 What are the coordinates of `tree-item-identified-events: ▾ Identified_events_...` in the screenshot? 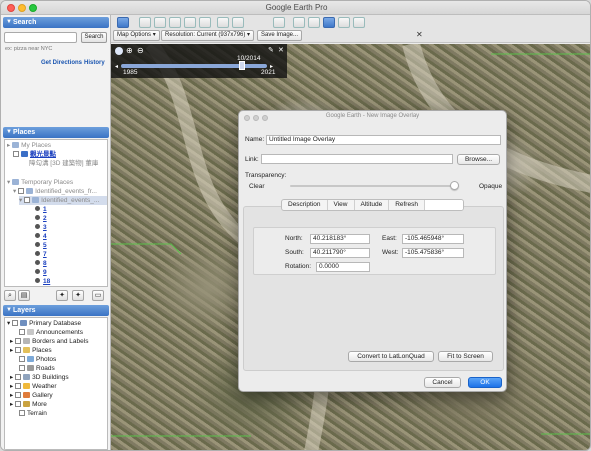 It's located at (63, 200).